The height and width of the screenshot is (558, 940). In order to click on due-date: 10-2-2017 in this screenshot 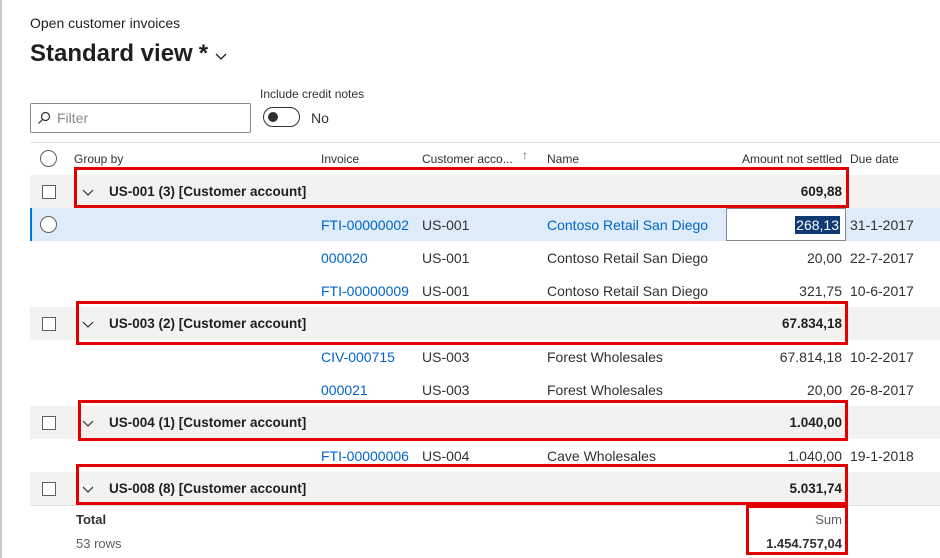, I will do `click(882, 356)`.